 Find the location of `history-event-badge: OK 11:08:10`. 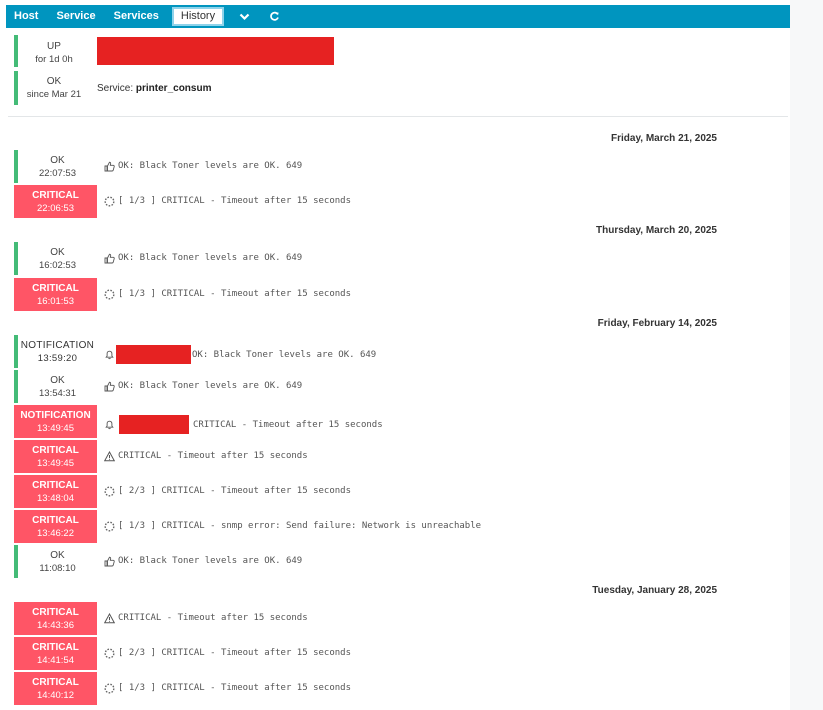

history-event-badge: OK 11:08:10 is located at coordinates (55, 561).